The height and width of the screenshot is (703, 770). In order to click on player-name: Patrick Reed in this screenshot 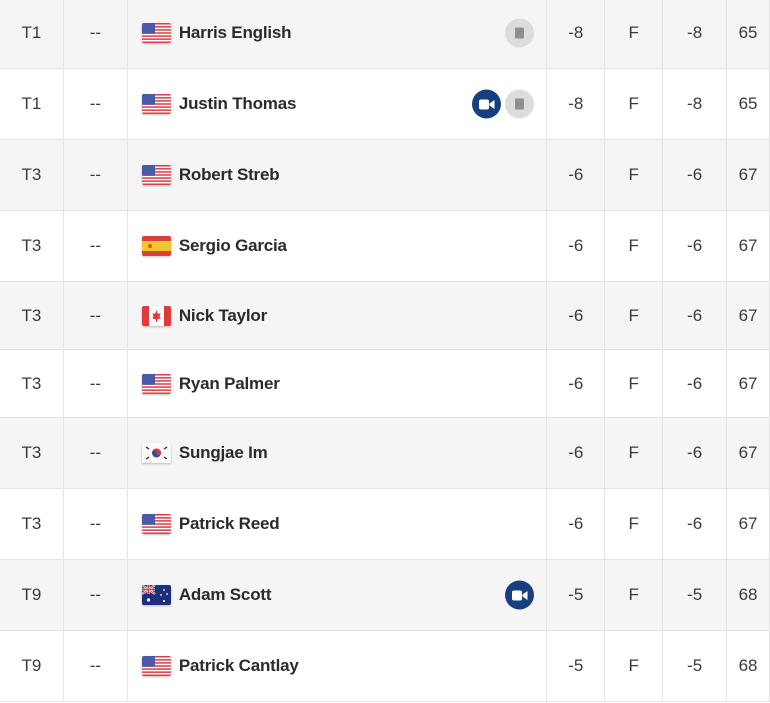, I will do `click(229, 524)`.